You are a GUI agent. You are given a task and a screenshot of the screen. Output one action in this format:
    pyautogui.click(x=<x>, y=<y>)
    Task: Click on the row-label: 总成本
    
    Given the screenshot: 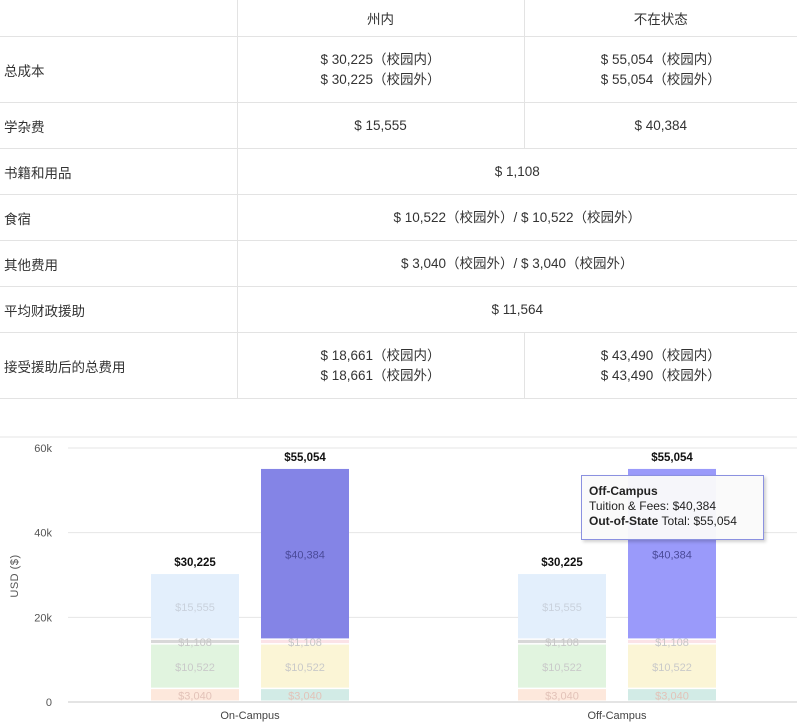 What is the action you would take?
    pyautogui.click(x=118, y=69)
    